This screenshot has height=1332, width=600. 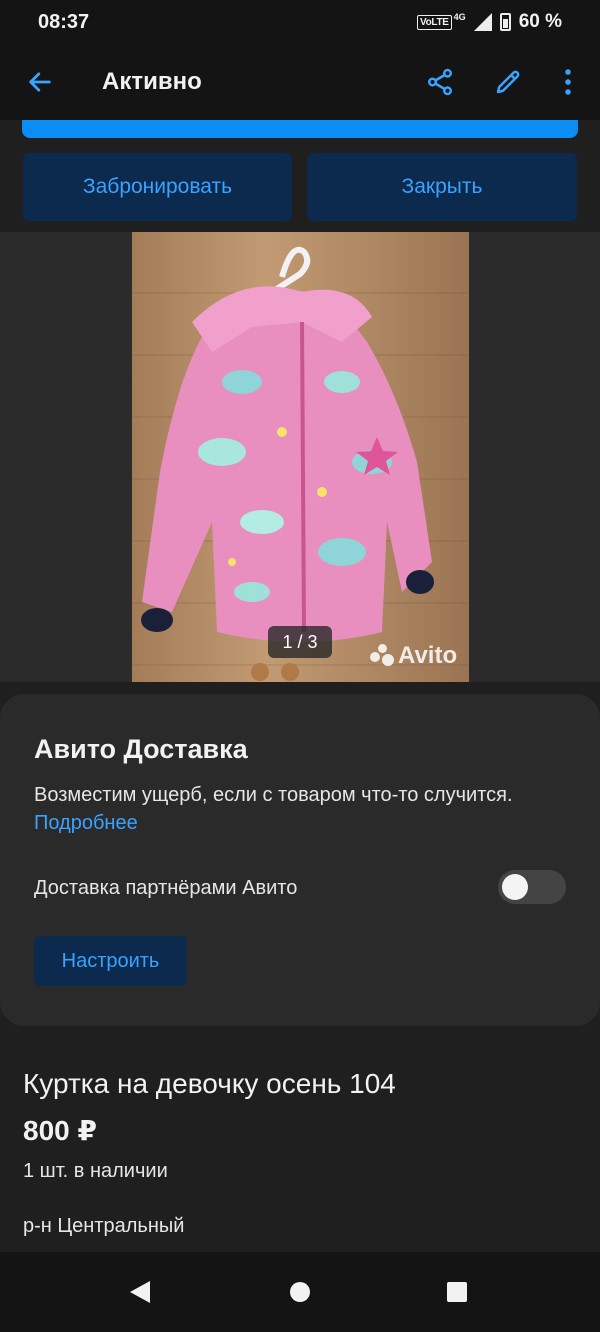 I want to click on nav-back-button, so click(x=140, y=1292).